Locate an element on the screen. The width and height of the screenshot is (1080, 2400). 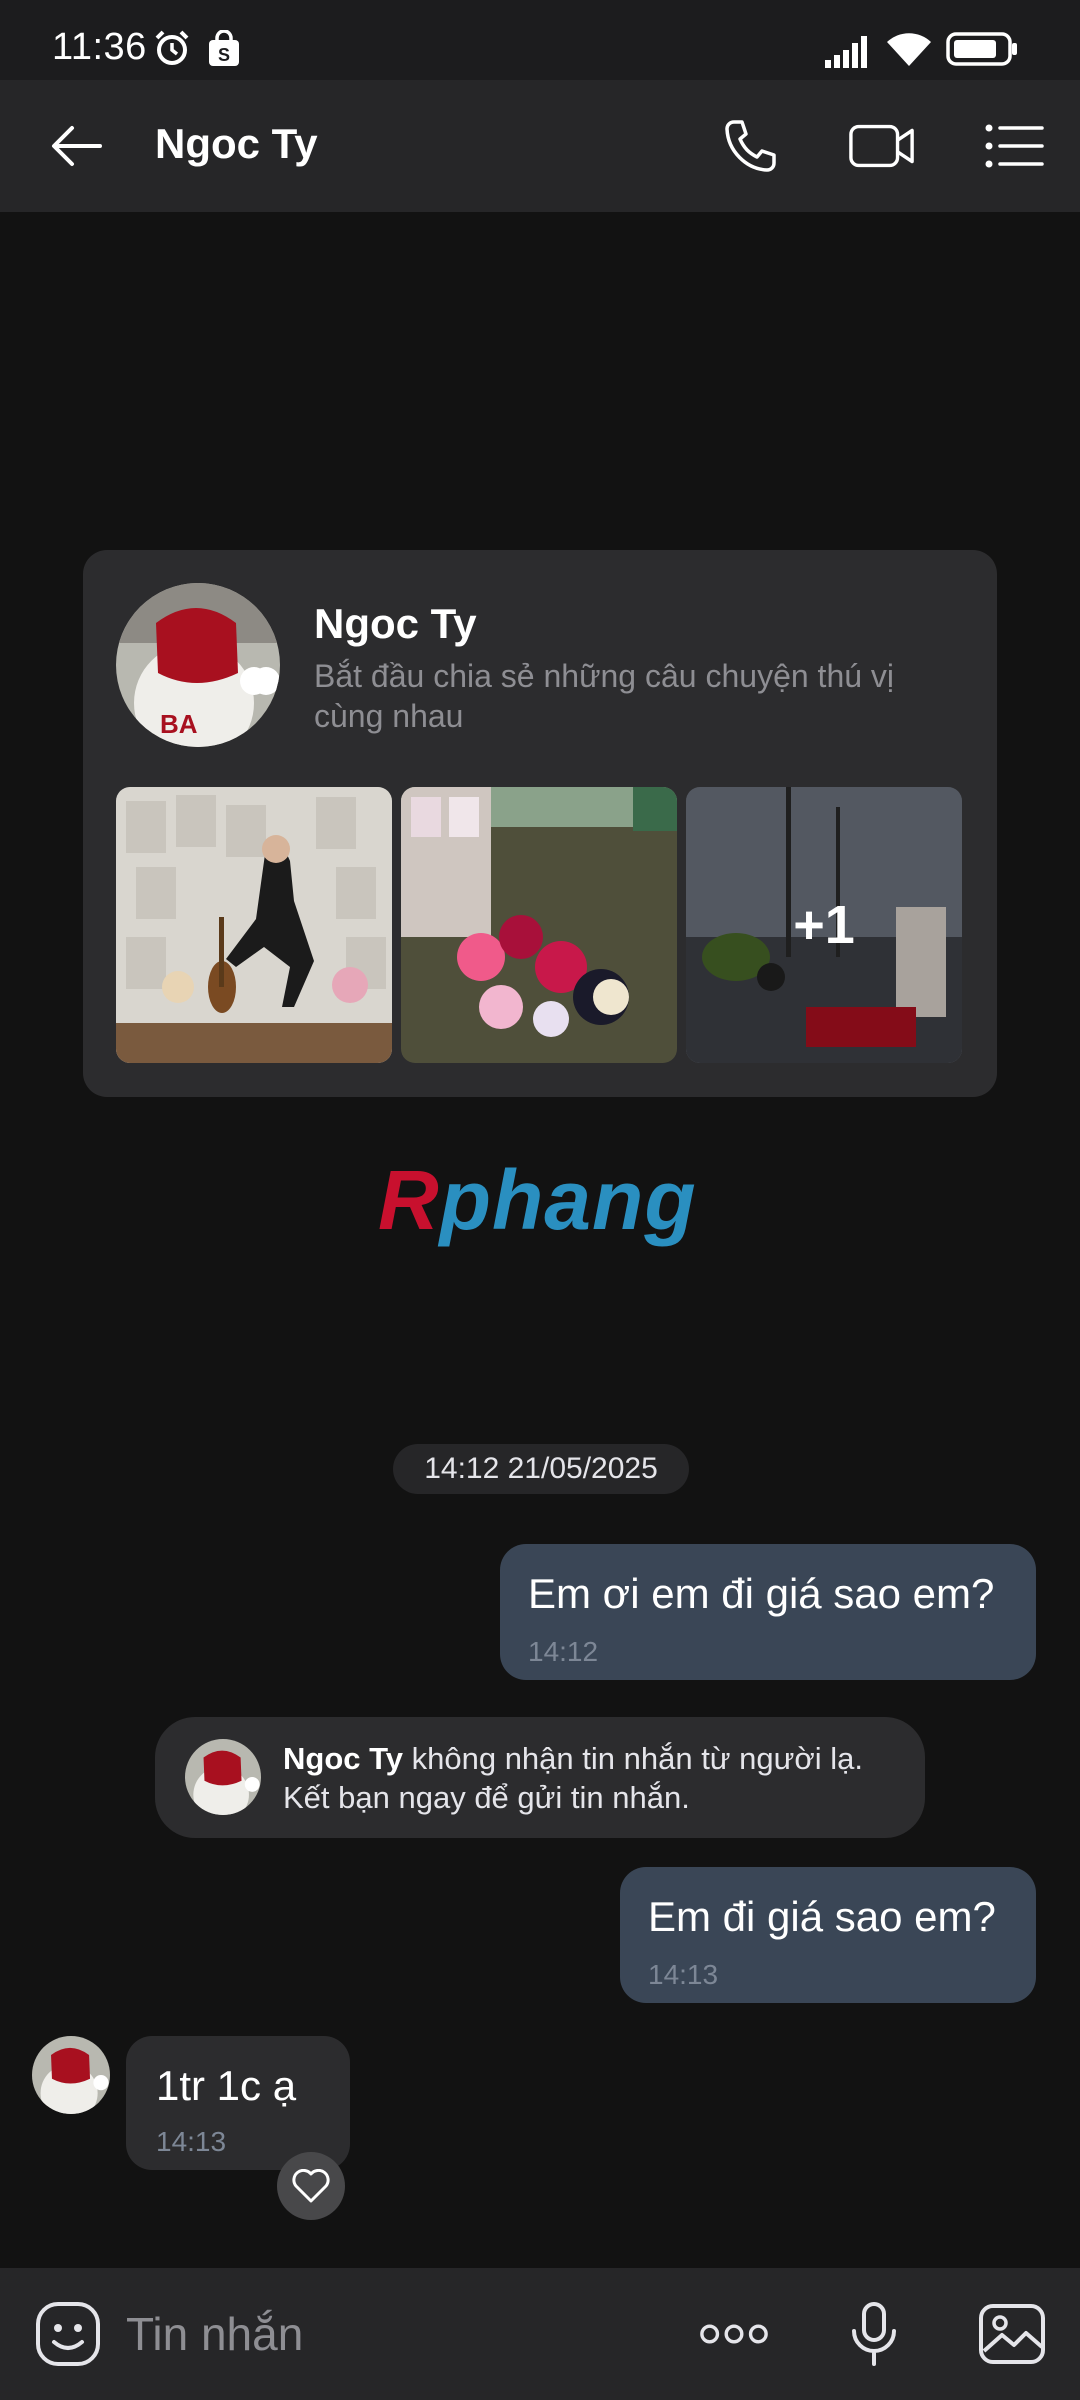
avatar: BA is located at coordinates (198, 665).